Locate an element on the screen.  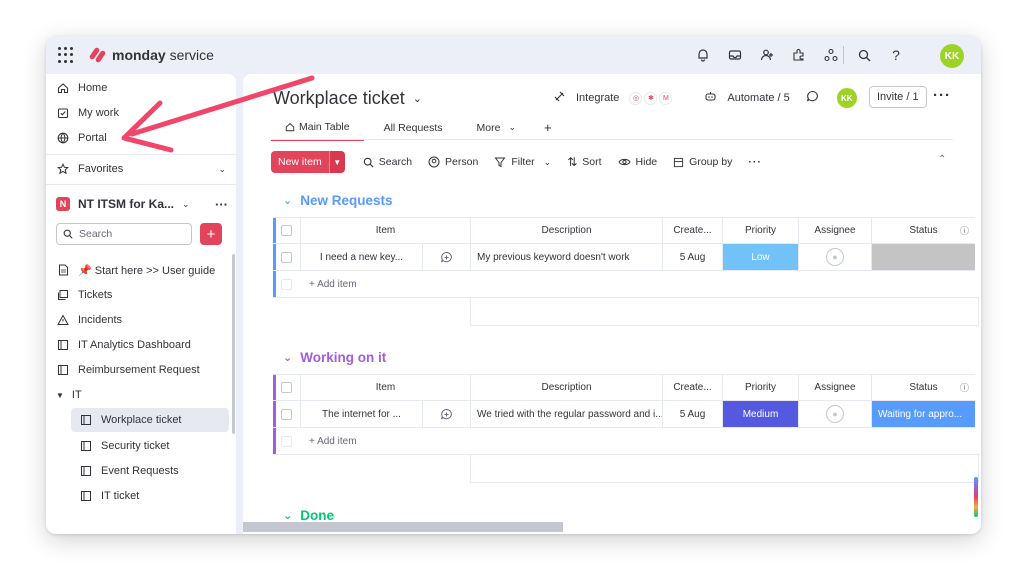
priority-pill: Medium is located at coordinates (760, 414).